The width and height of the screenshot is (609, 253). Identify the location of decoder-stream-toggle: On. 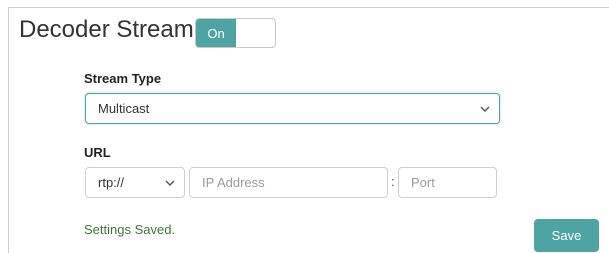
(235, 33).